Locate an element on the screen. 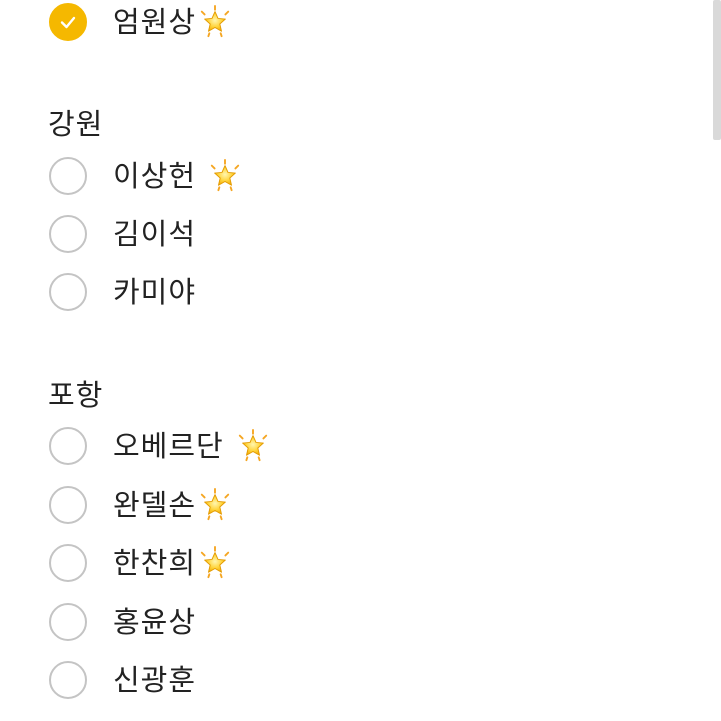 The height and width of the screenshot is (721, 721). option-label: 완델손 is located at coordinates (172, 505).